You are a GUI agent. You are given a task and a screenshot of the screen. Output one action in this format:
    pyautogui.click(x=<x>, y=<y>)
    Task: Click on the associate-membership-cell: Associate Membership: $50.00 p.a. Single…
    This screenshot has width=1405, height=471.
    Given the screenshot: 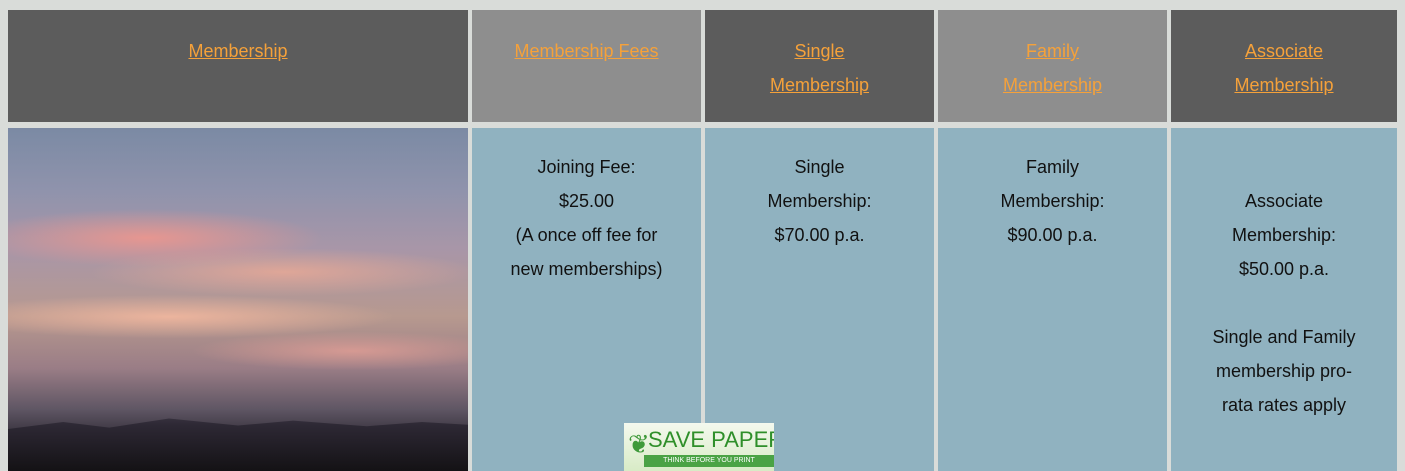 What is the action you would take?
    pyautogui.click(x=1284, y=299)
    